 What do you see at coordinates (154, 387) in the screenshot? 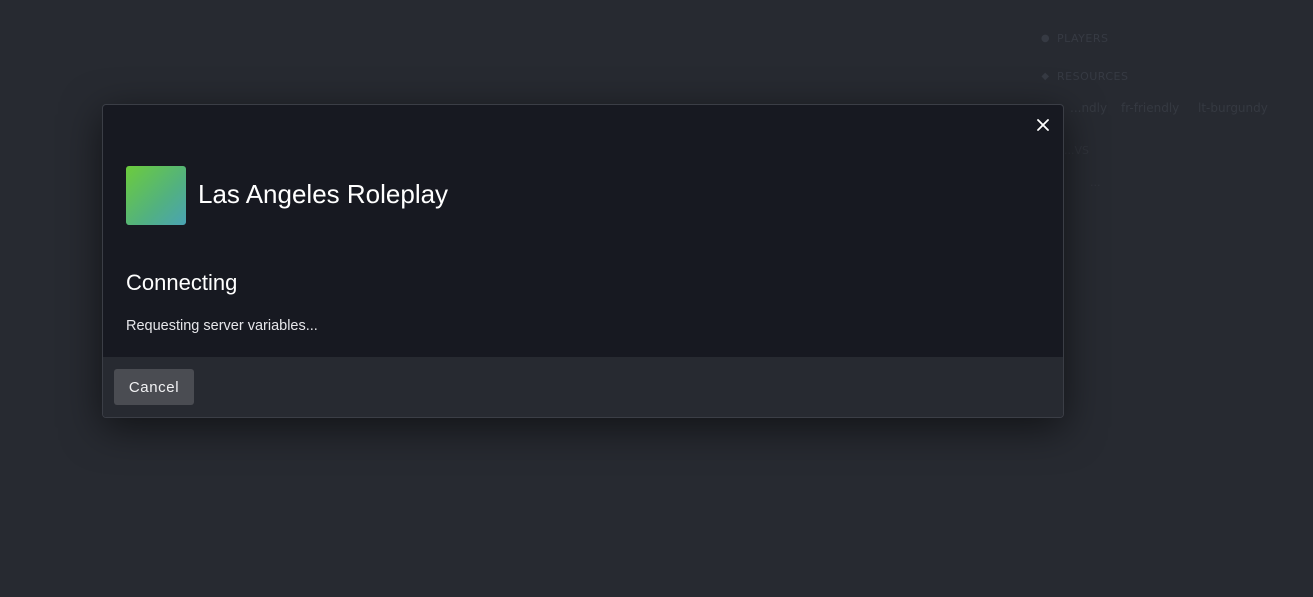
I see `cancel-button: Cancel` at bounding box center [154, 387].